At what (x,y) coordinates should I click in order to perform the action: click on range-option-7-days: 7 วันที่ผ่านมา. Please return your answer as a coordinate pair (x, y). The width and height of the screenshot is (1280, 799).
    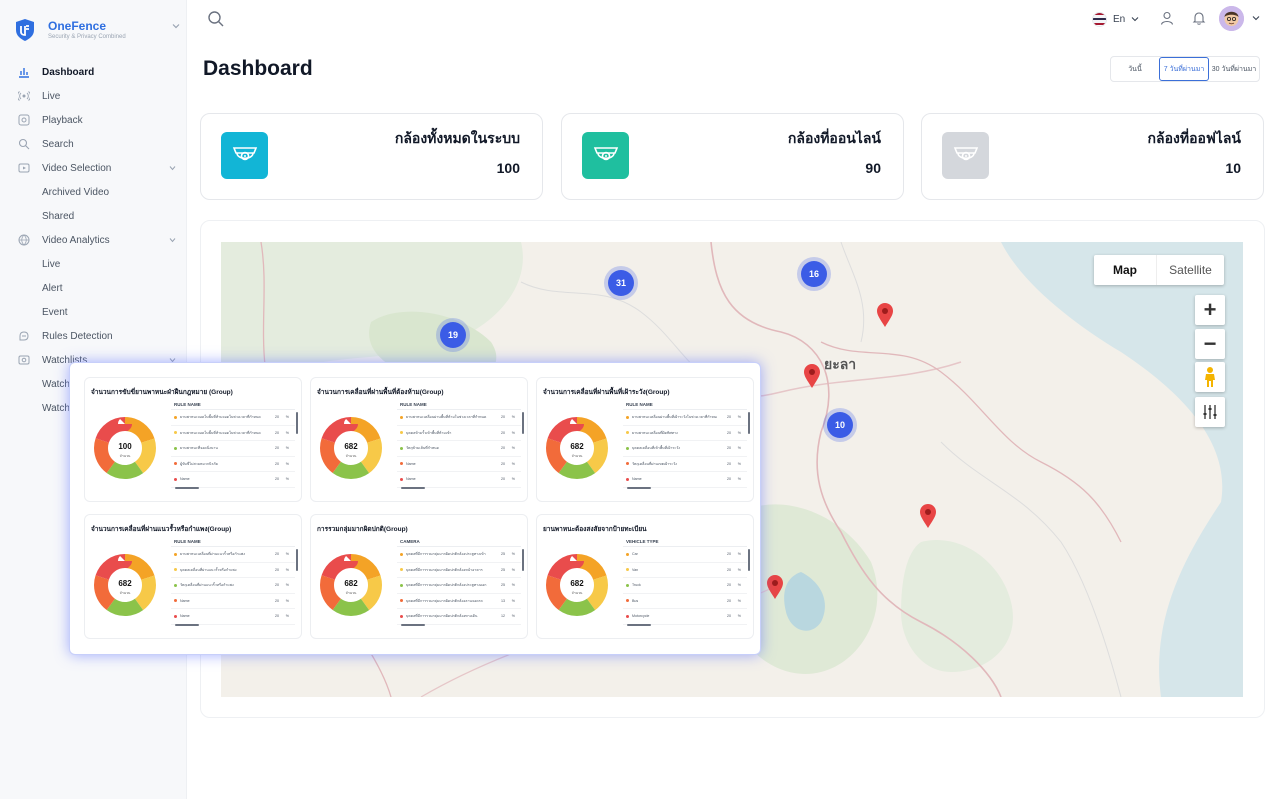
    Looking at the image, I should click on (1184, 69).